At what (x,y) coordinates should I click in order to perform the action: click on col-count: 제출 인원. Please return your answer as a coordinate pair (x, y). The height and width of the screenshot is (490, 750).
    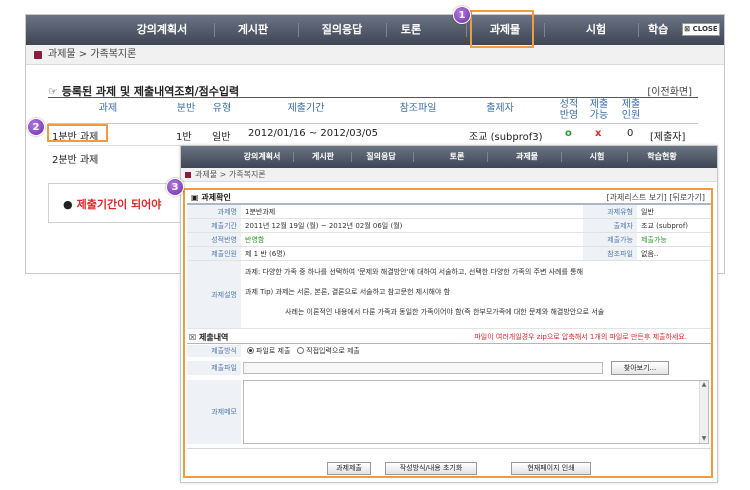
    Looking at the image, I should click on (631, 110).